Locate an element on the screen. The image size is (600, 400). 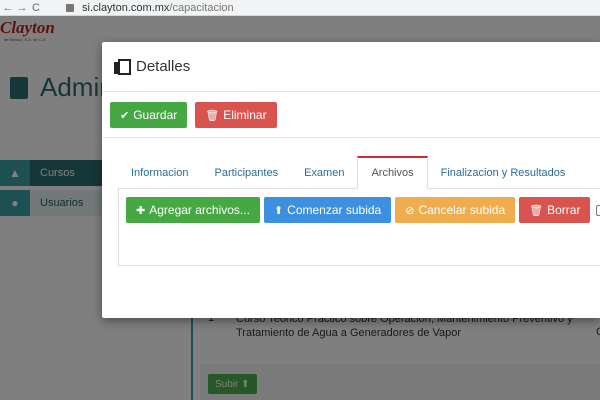
tab-participantes: Participantes is located at coordinates (246, 172).